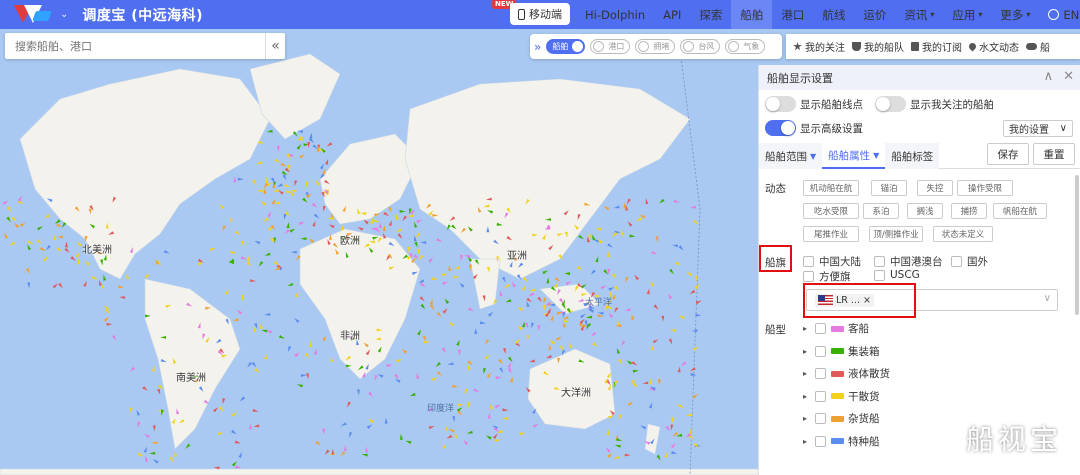 The image size is (1080, 475). Describe the element at coordinates (841, 396) in the screenshot. I see `shiptype-item: ▸ 干散货` at that location.